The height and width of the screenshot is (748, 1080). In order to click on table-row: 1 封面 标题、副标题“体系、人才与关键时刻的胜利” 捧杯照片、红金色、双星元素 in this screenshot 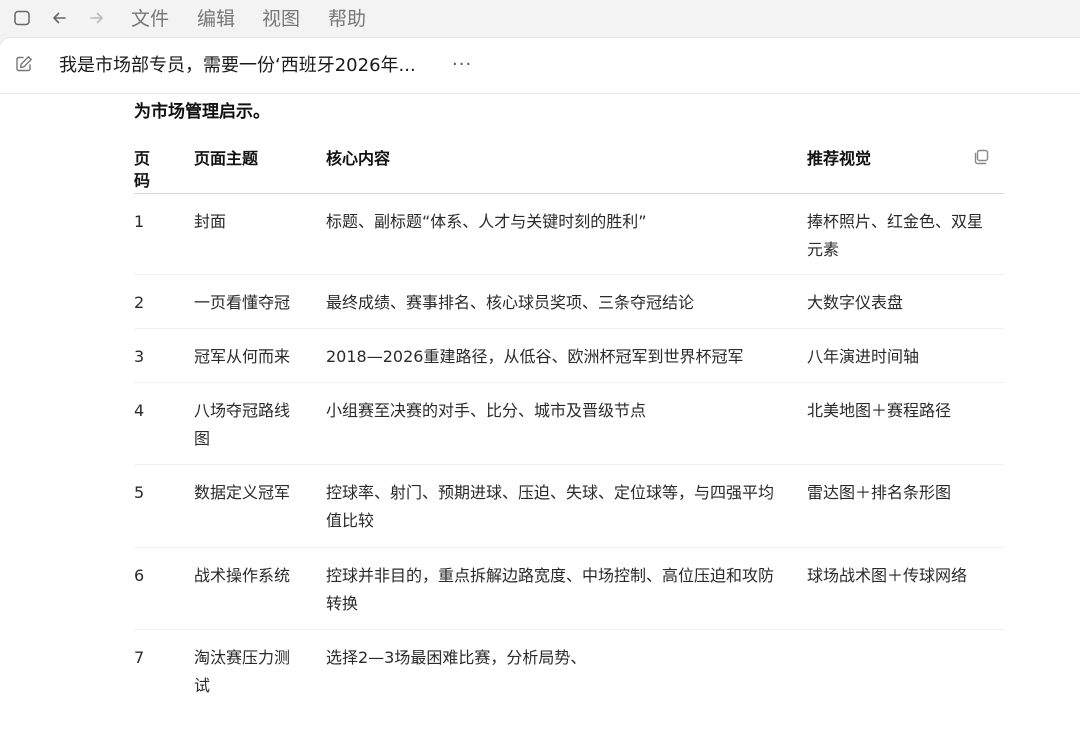, I will do `click(569, 234)`.